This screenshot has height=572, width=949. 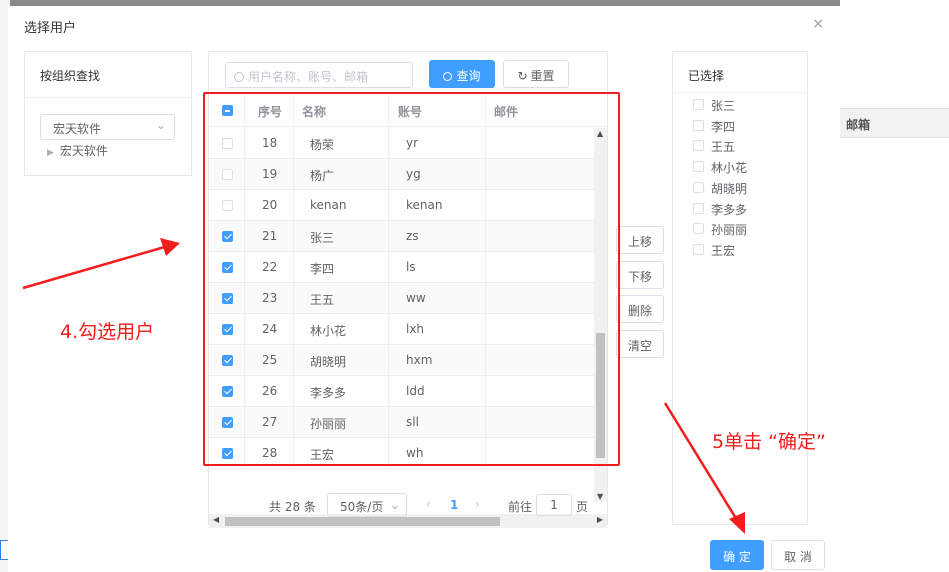 I want to click on pagination-total: 共 28 条, so click(x=292, y=507).